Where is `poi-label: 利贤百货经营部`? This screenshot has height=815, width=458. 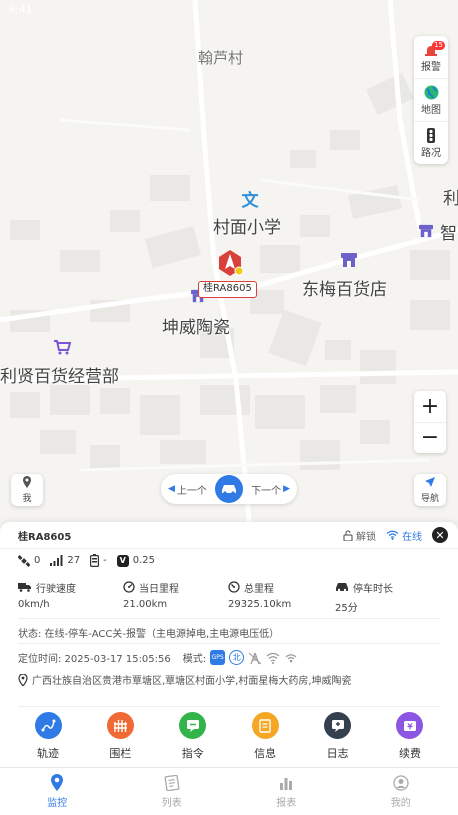 poi-label: 利贤百货经营部 is located at coordinates (59, 374).